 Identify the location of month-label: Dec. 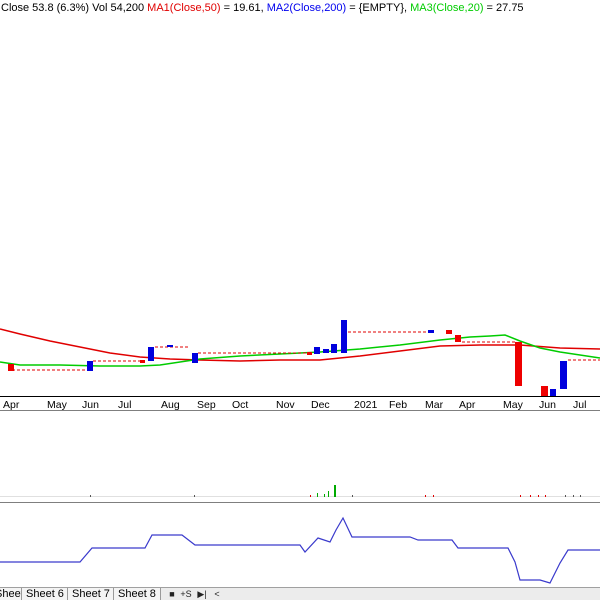
(320, 405).